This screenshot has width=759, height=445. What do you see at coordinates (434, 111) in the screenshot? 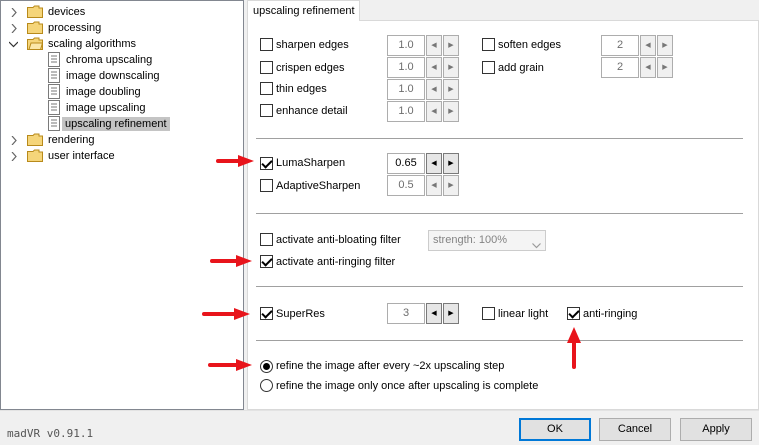
I see `enhance-detail-decrement: ◀` at bounding box center [434, 111].